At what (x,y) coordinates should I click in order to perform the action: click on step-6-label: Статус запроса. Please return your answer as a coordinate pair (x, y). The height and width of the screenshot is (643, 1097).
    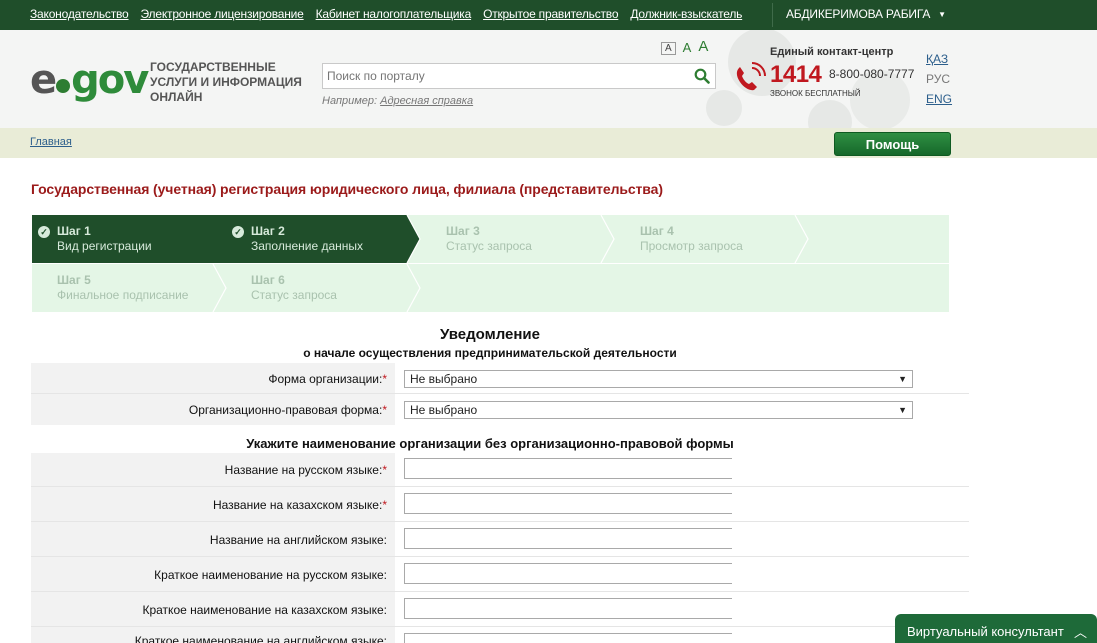
    Looking at the image, I should click on (294, 295).